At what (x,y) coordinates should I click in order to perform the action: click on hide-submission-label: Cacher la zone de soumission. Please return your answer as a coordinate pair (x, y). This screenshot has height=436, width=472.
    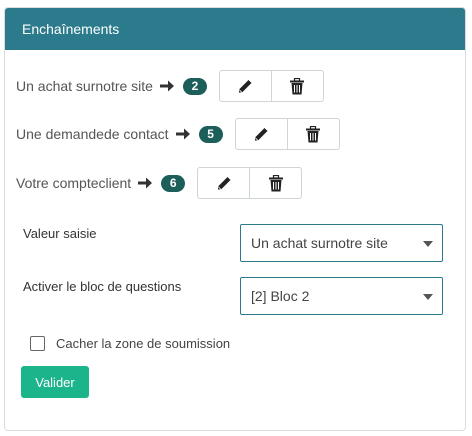
    Looking at the image, I should click on (143, 343).